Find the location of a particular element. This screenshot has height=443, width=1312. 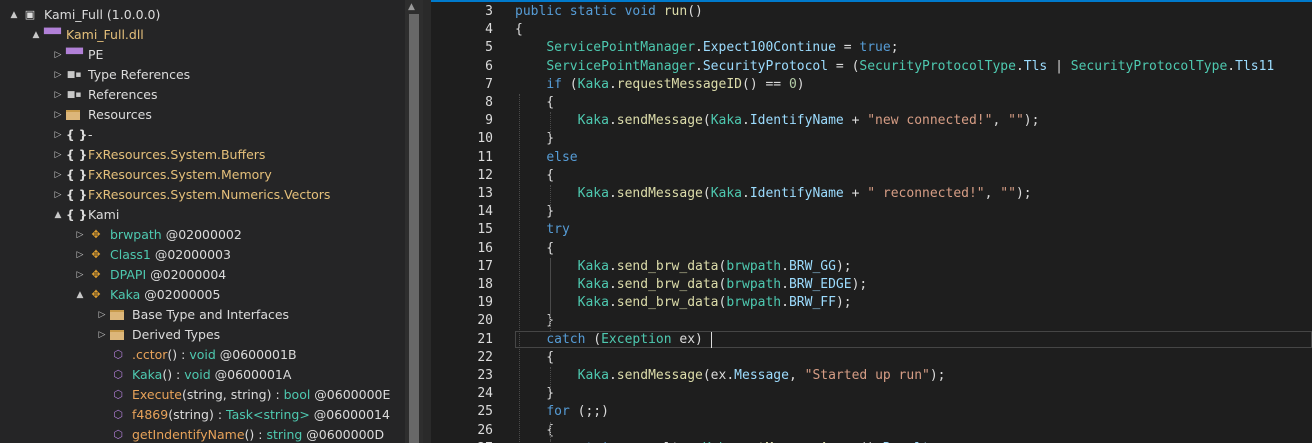

code-token: | is located at coordinates (1059, 66).